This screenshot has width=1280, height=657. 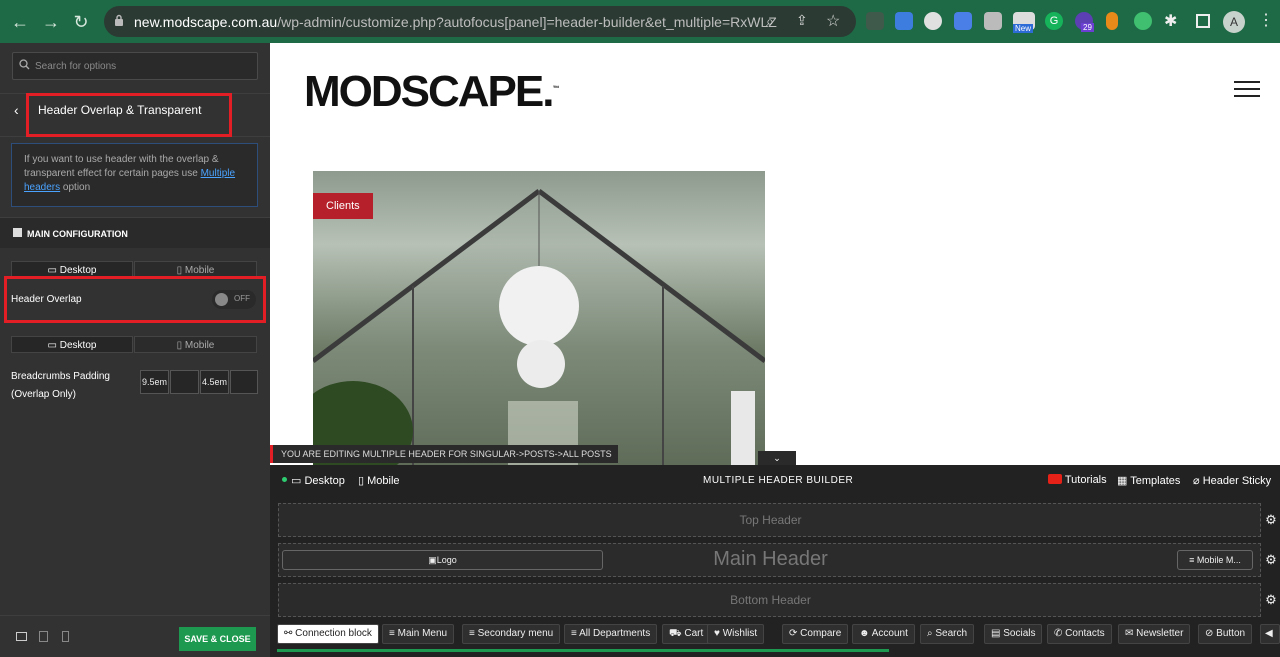 What do you see at coordinates (769, 600) in the screenshot?
I see `bottom-header-row: Bottom Header` at bounding box center [769, 600].